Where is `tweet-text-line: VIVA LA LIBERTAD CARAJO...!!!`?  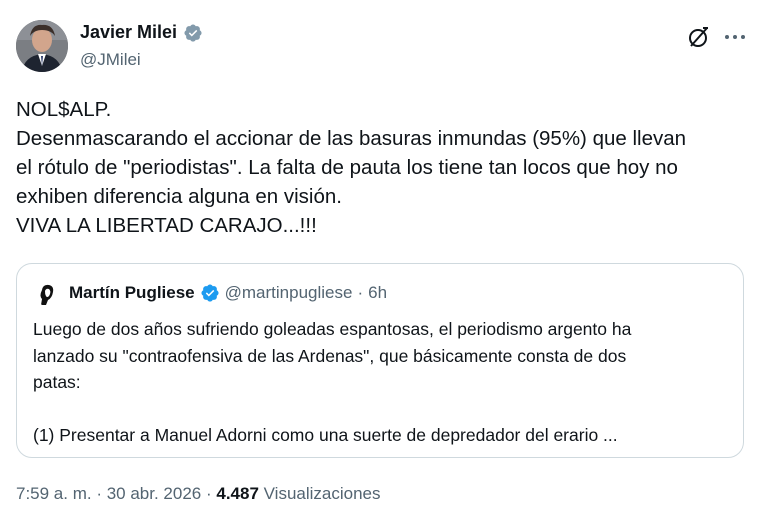 tweet-text-line: VIVA LA LIBERTAD CARAJO...!!! is located at coordinates (166, 225).